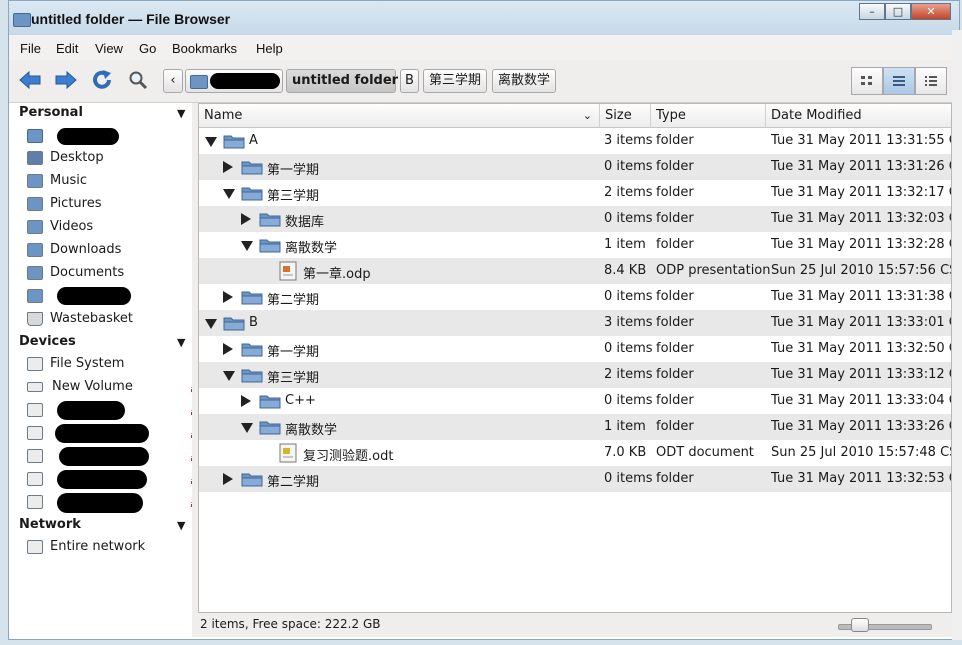  I want to click on menu-view: View, so click(109, 48).